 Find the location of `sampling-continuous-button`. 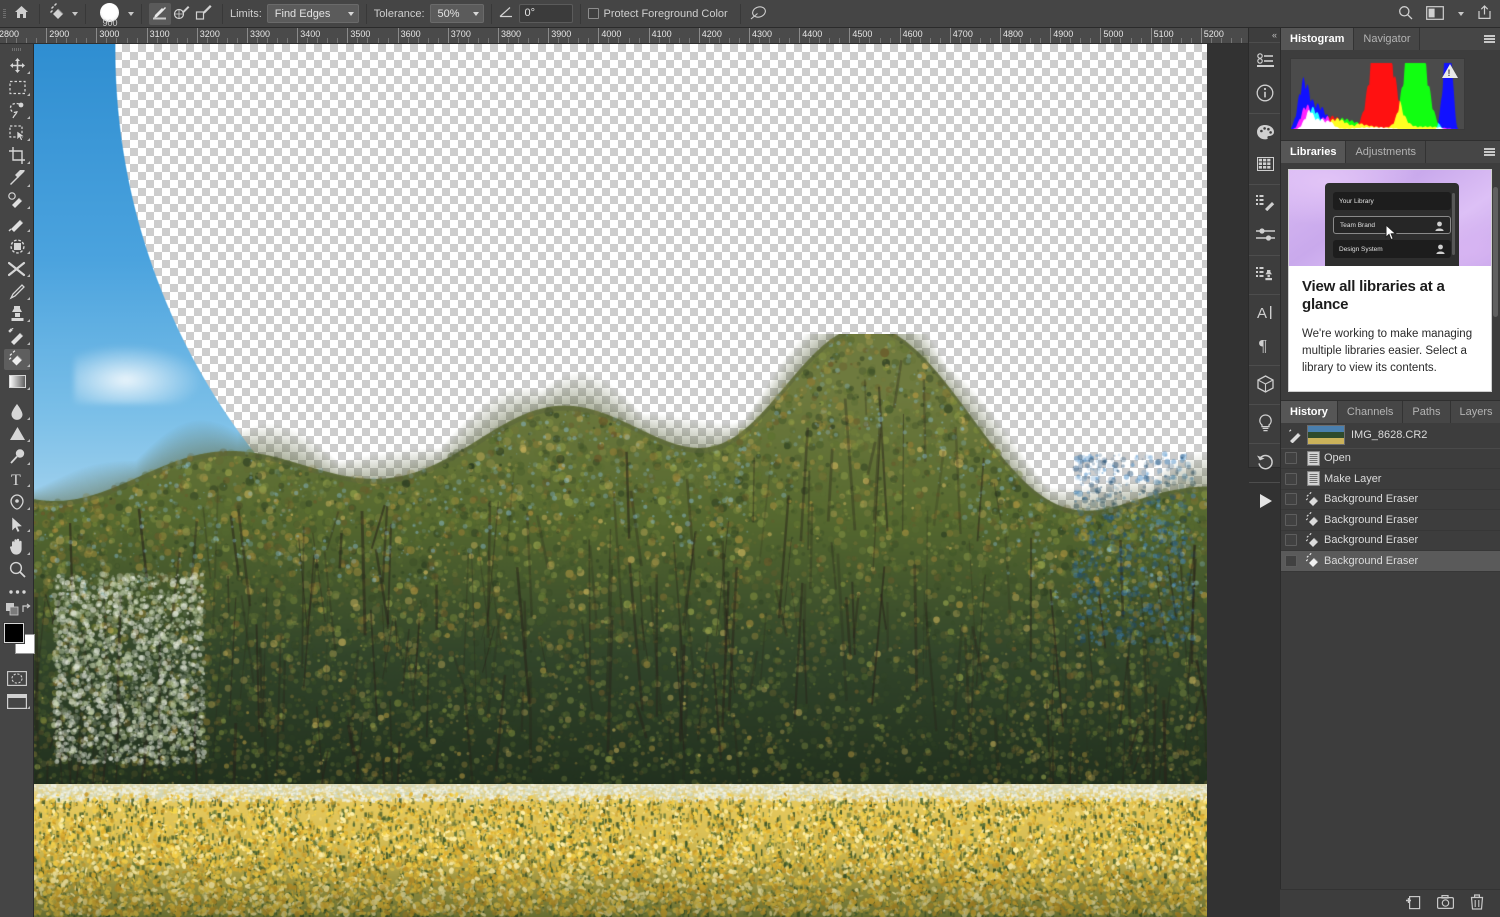

sampling-continuous-button is located at coordinates (160, 13).